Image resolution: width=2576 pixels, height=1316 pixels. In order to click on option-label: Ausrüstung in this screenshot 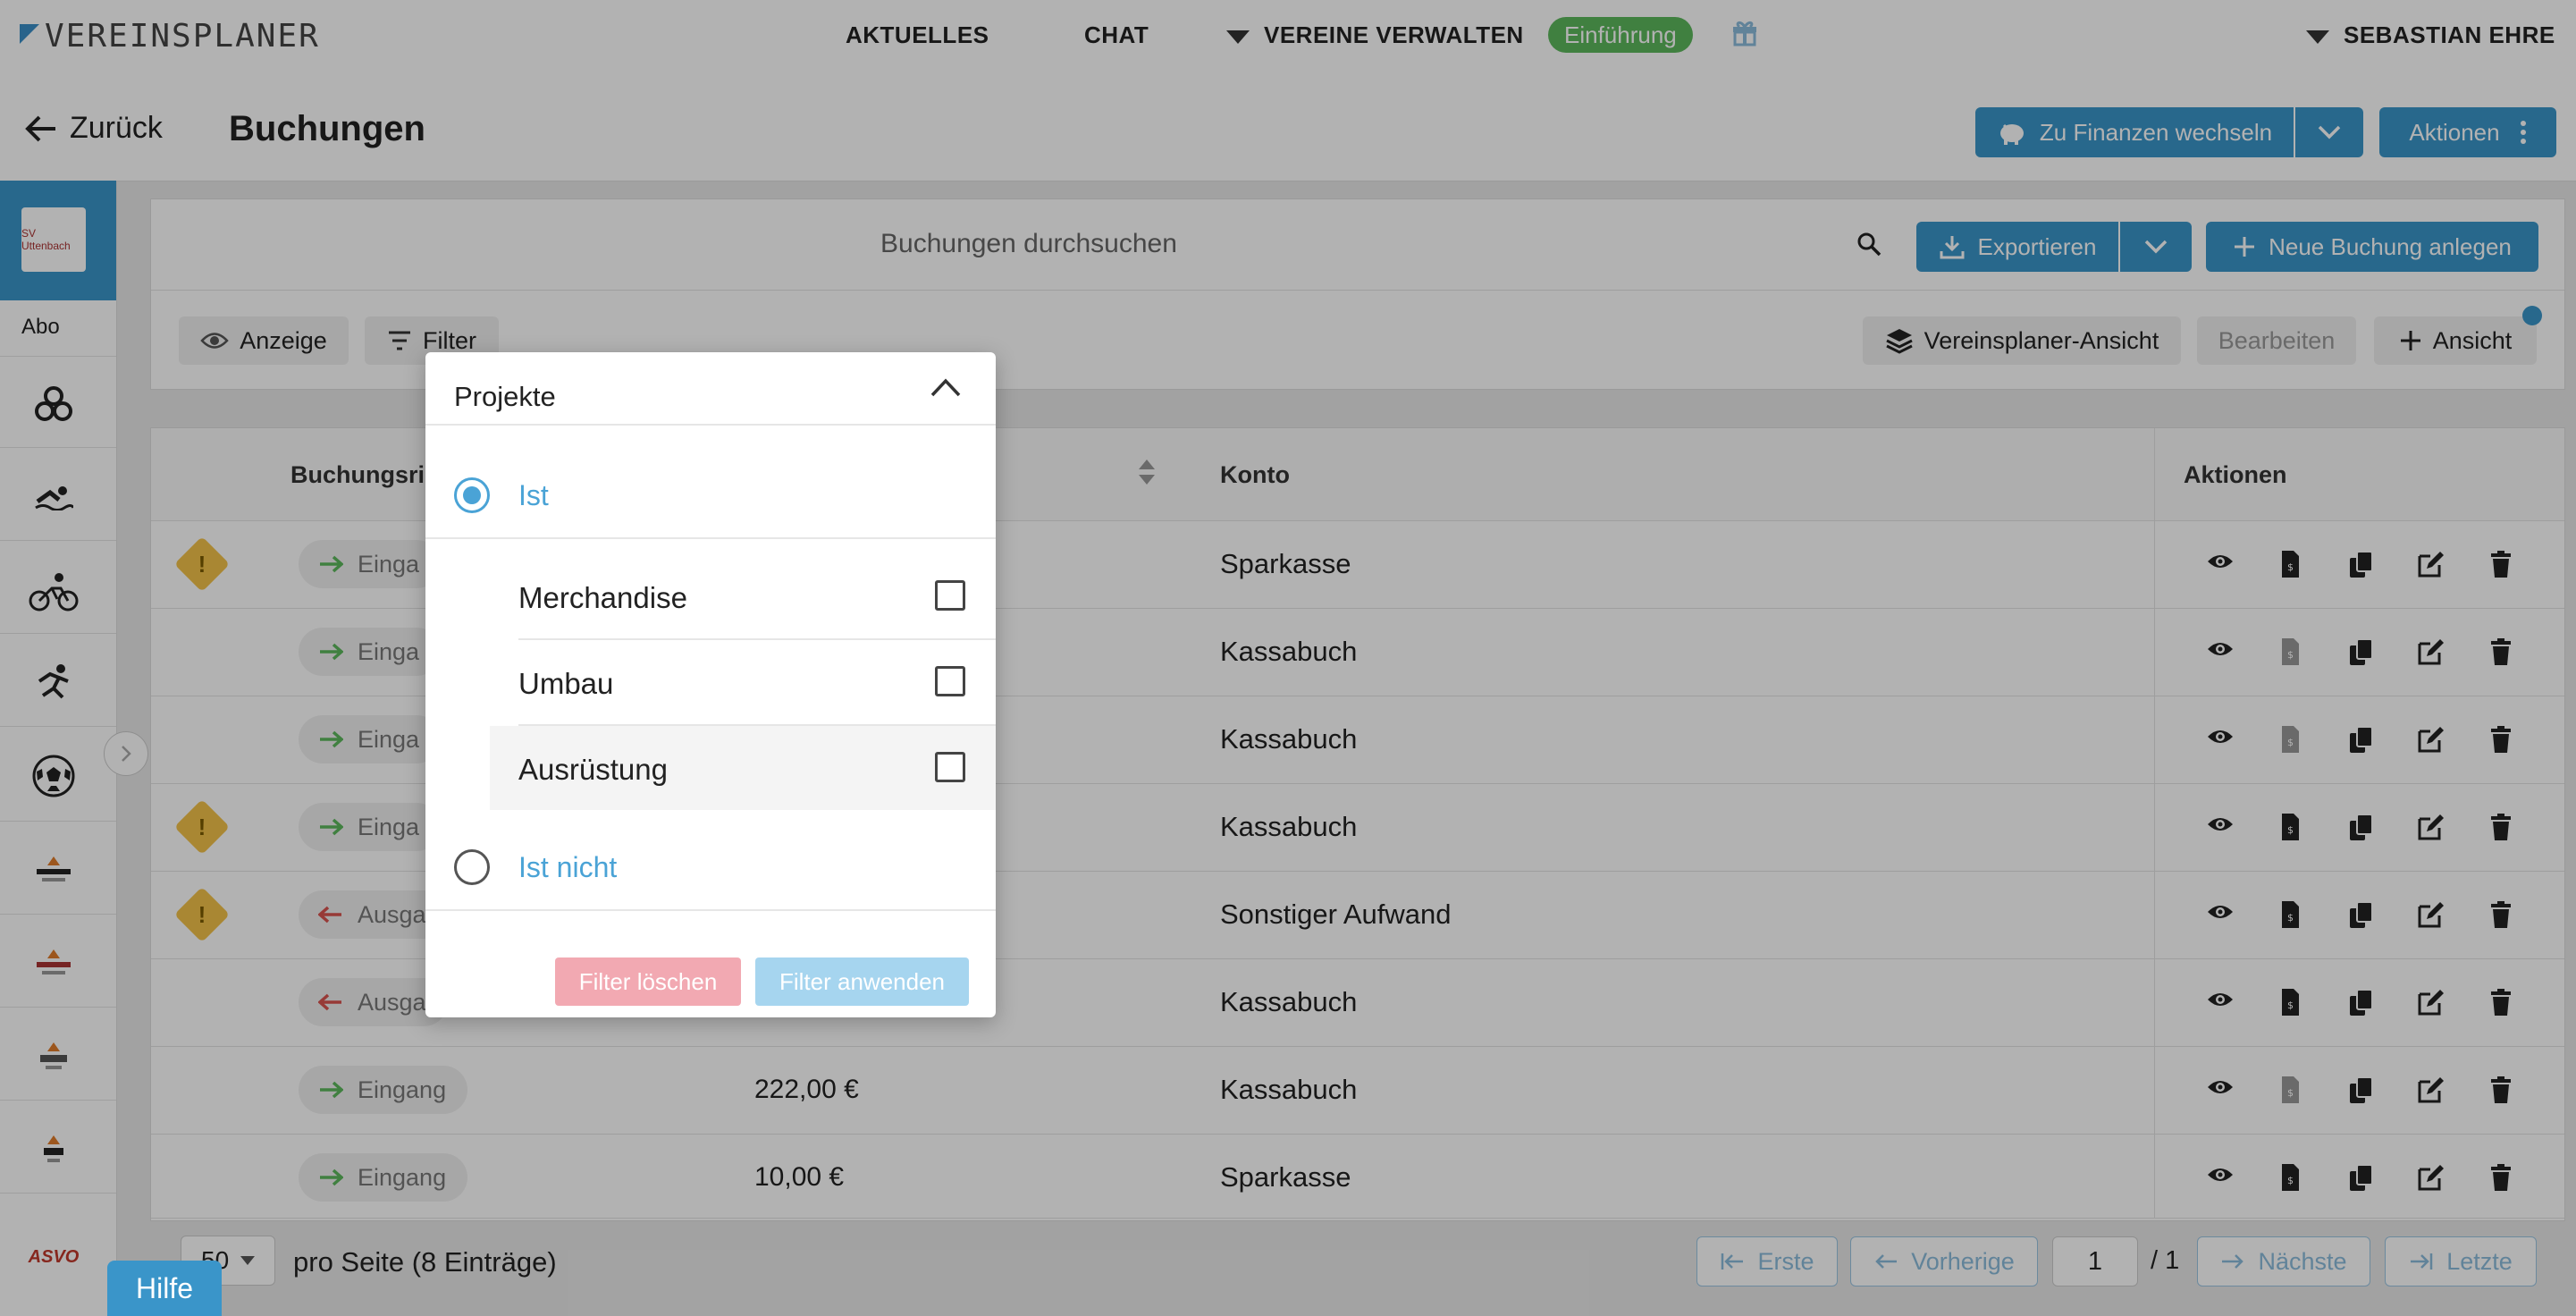, I will do `click(593, 770)`.